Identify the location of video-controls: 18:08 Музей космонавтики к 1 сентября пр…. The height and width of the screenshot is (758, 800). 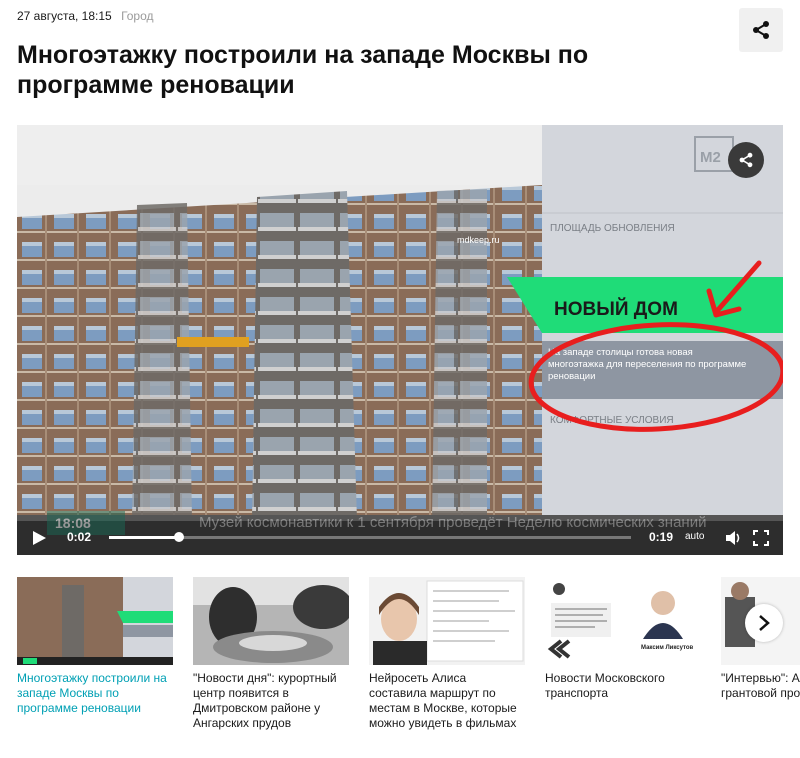
(400, 533).